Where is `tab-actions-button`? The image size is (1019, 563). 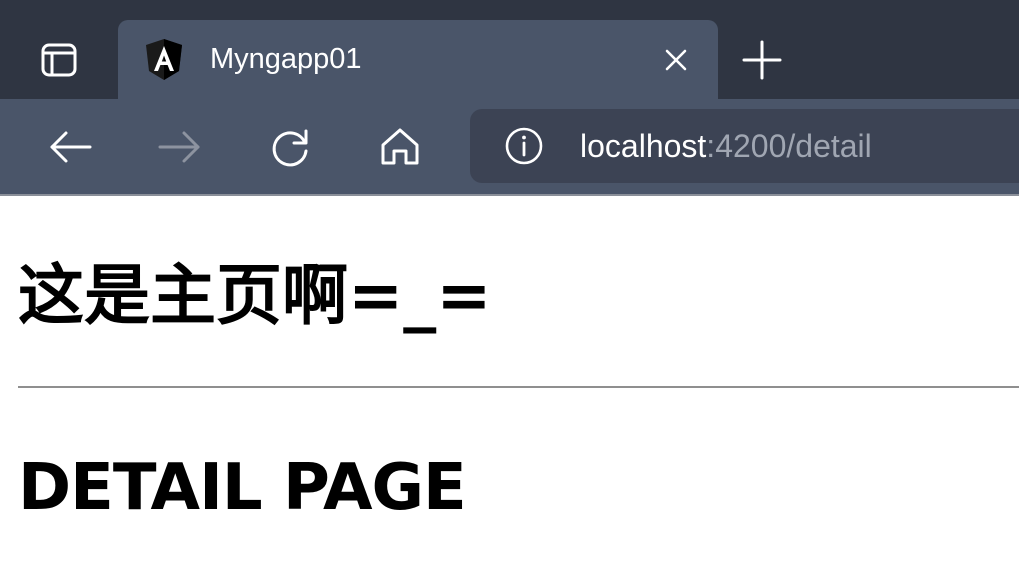
tab-actions-button is located at coordinates (59, 59).